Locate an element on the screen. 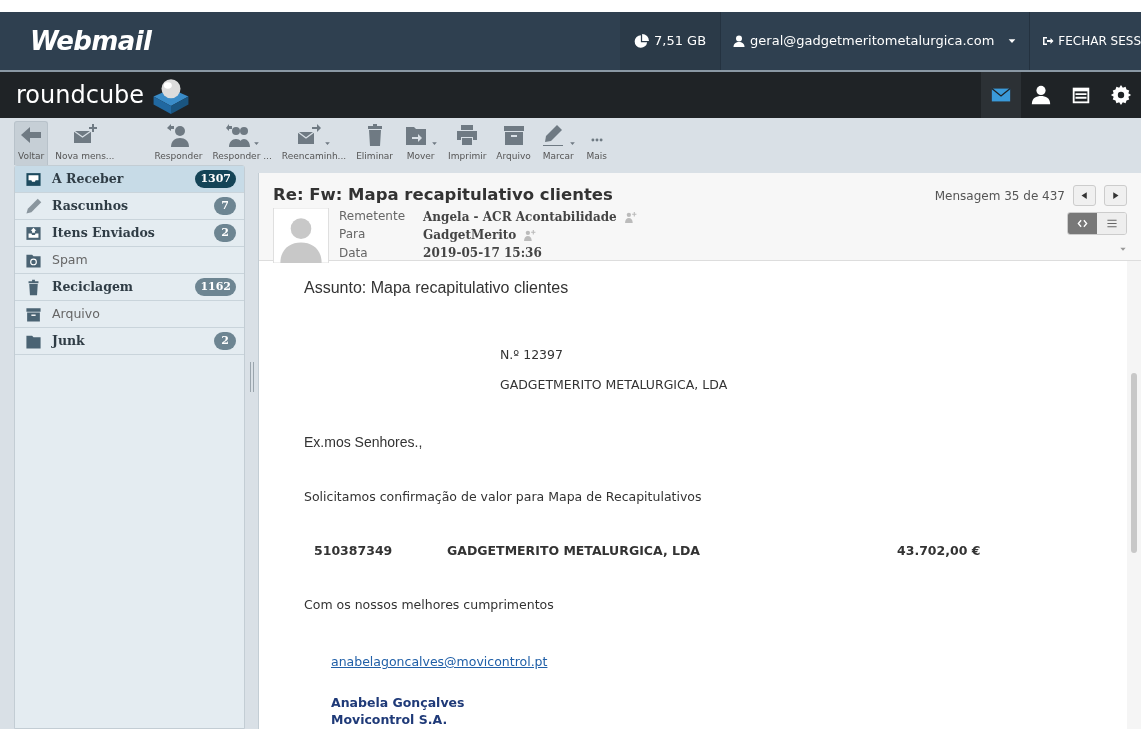 Image resolution: width=1141 pixels, height=729 pixels. pie-chart-icon is located at coordinates (641, 41).